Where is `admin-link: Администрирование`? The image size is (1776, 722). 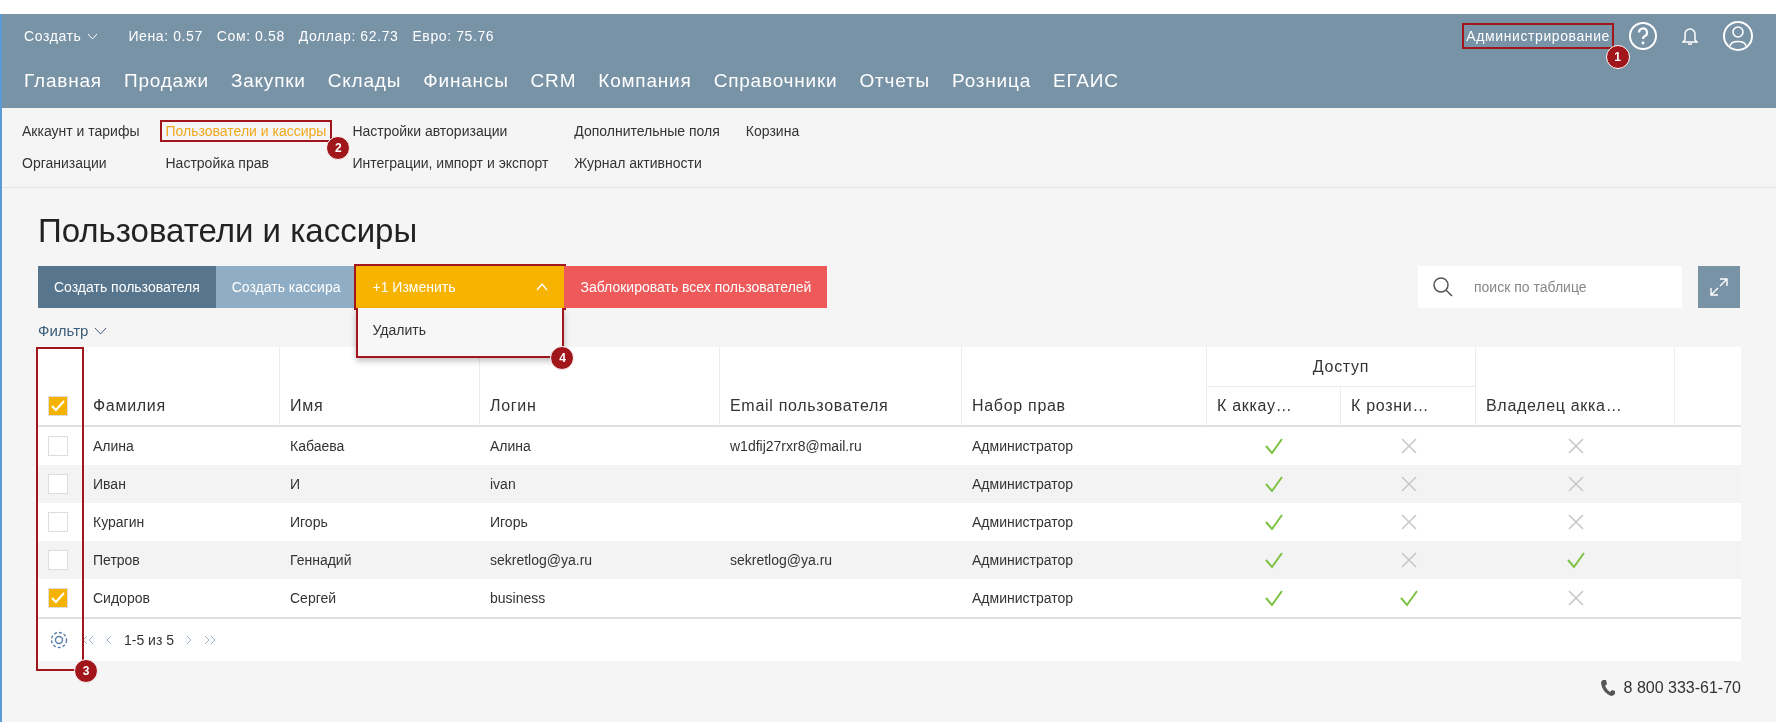 admin-link: Администрирование is located at coordinates (1538, 36).